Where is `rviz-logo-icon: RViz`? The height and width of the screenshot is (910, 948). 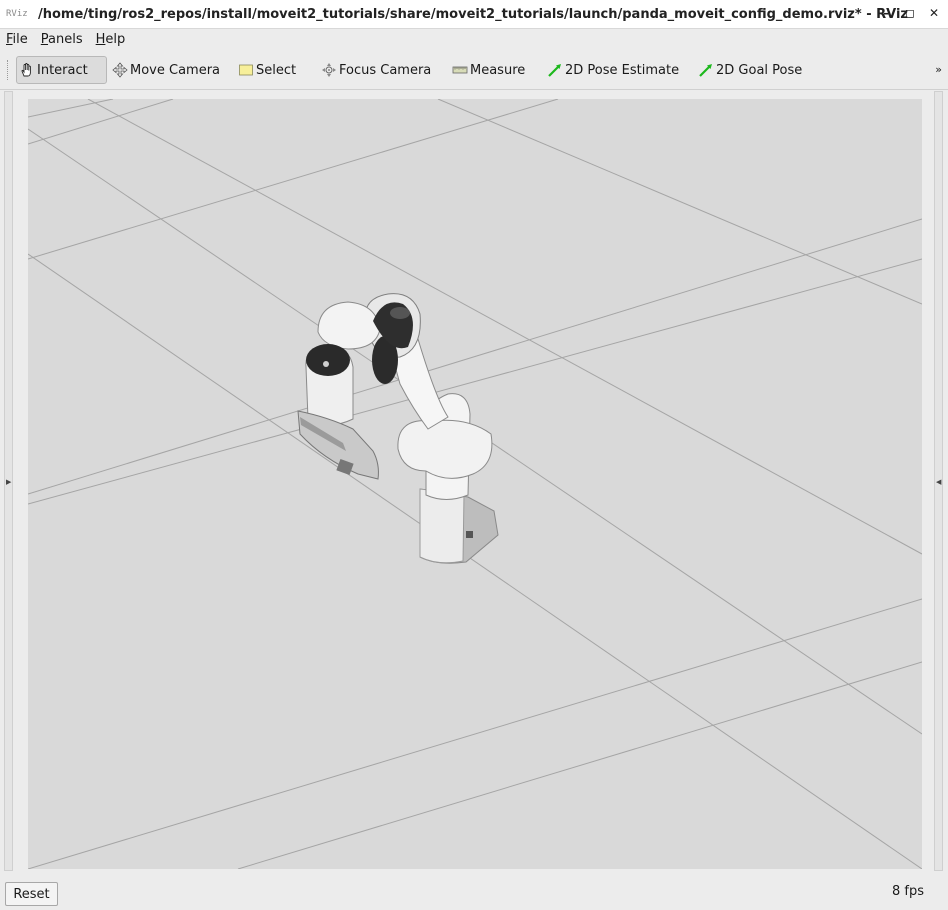 rviz-logo-icon: RViz is located at coordinates (17, 14).